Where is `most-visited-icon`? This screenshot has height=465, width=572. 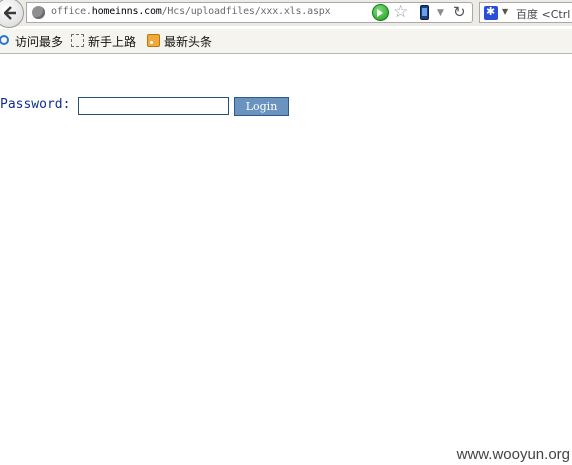
most-visited-icon is located at coordinates (4, 40).